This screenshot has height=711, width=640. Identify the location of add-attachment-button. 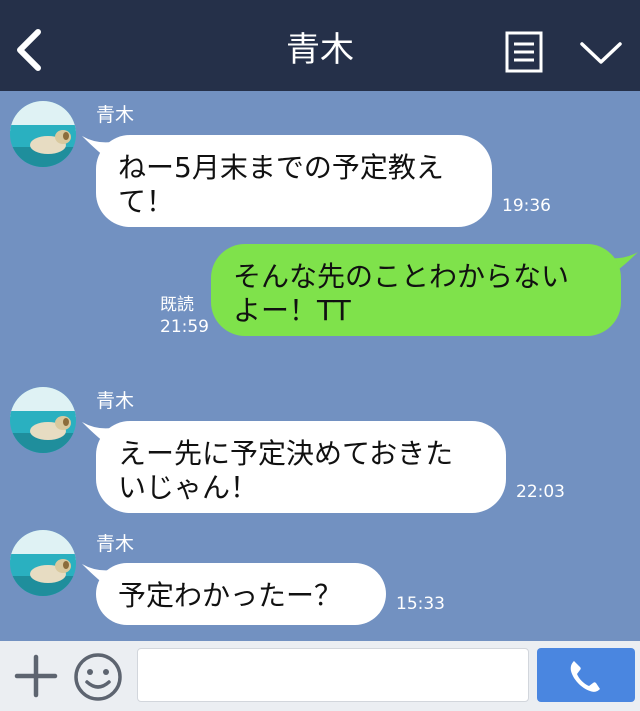
(36, 676).